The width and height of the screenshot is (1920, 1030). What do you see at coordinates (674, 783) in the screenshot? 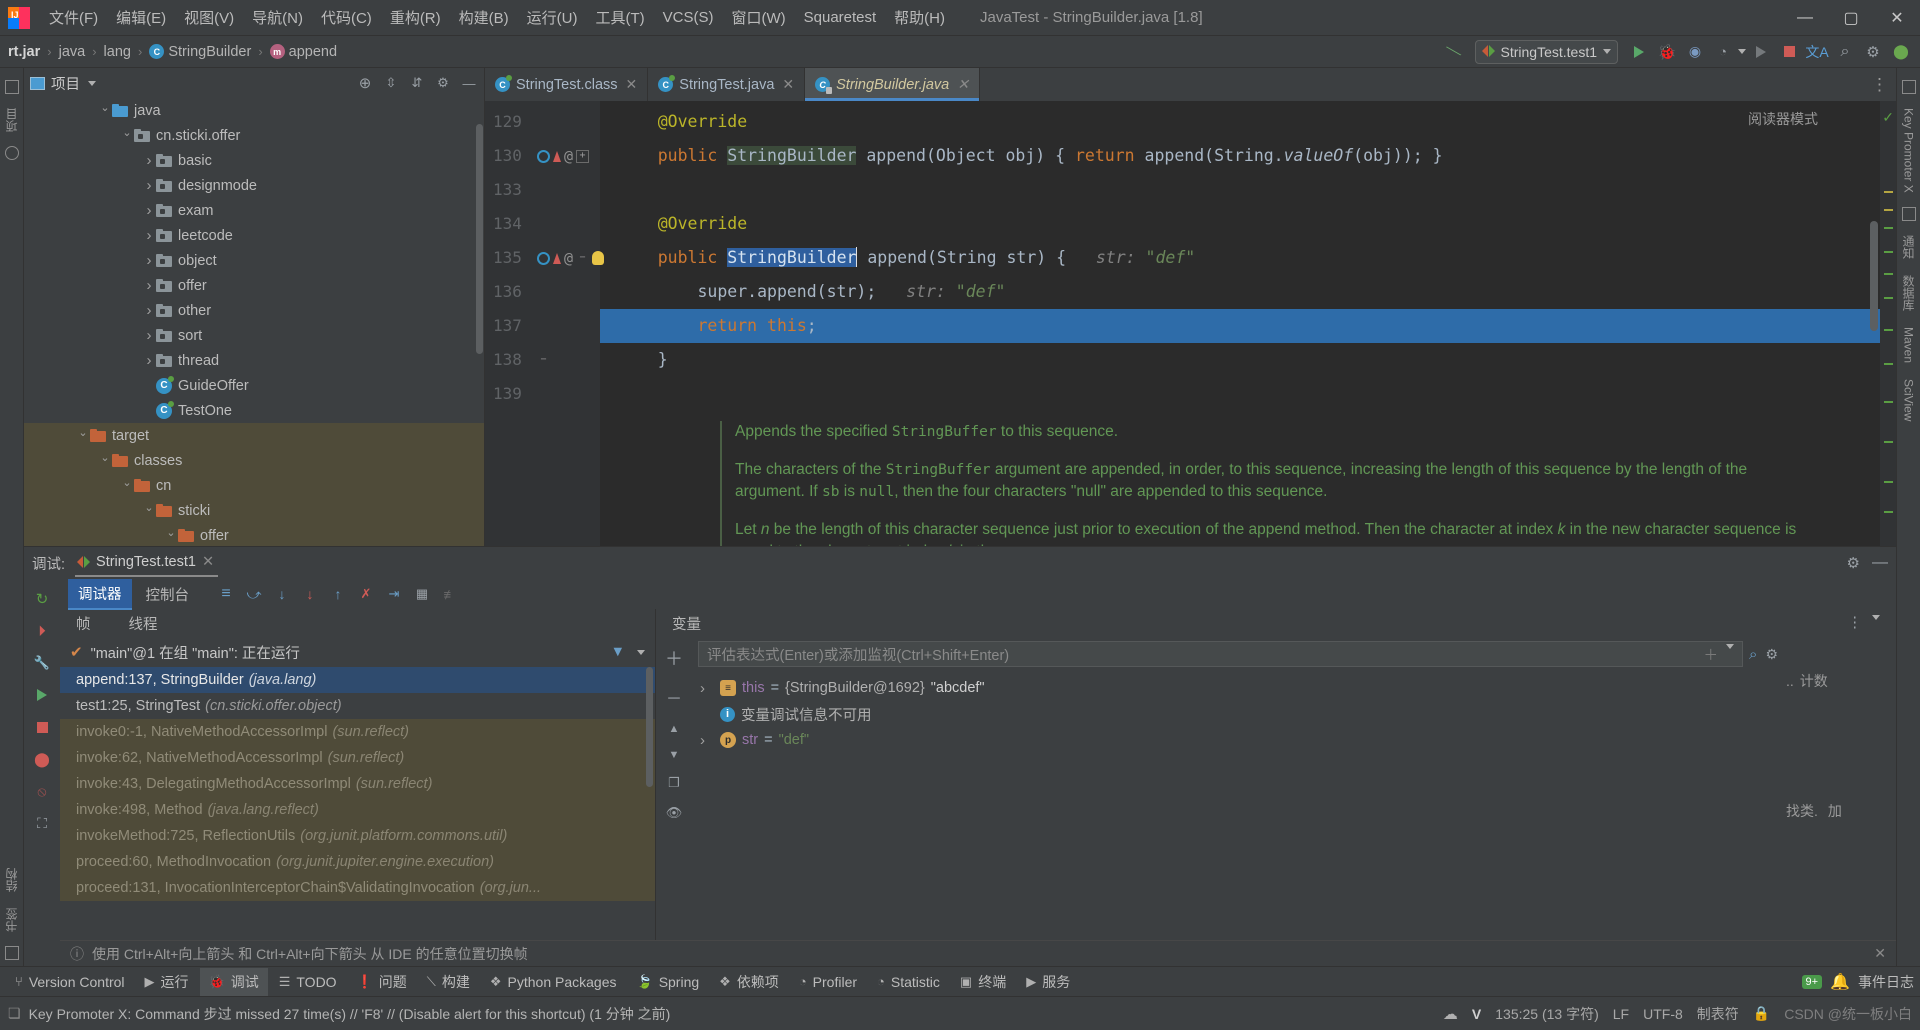
I see `copy-icon: ❐` at bounding box center [674, 783].